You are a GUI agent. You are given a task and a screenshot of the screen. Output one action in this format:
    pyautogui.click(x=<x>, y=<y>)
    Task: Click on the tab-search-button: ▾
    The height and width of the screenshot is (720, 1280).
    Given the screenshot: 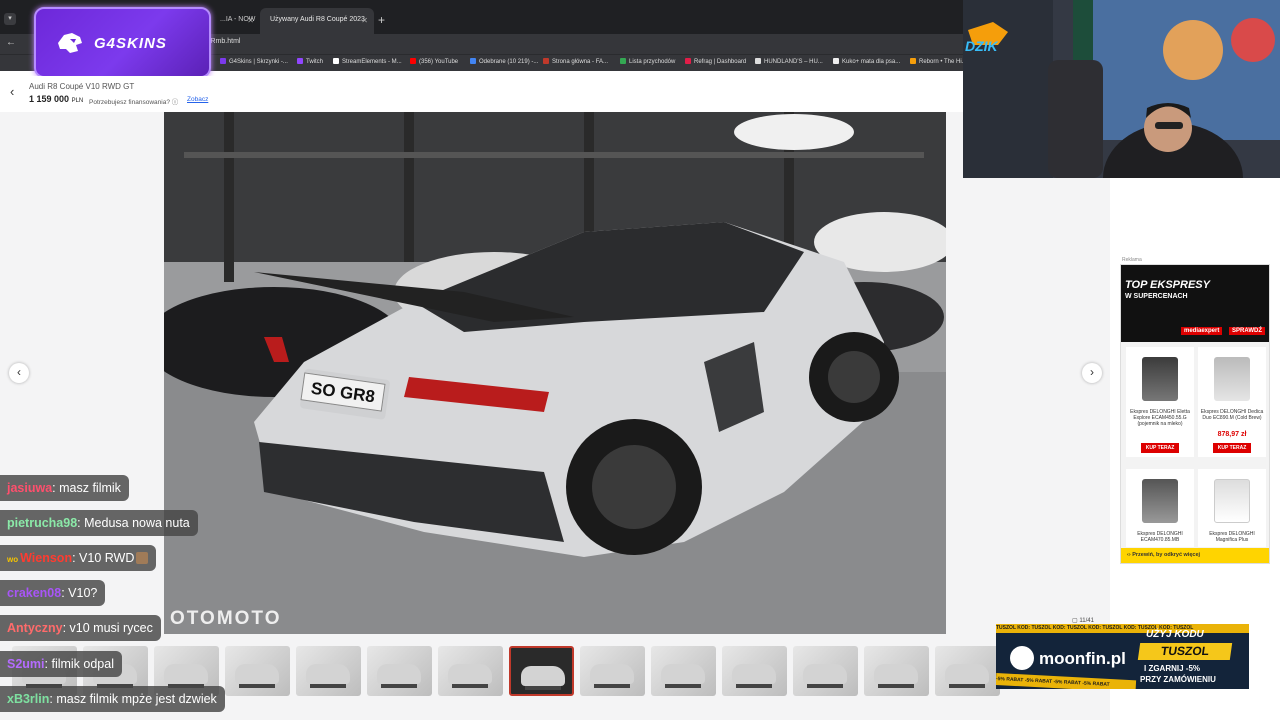 What is the action you would take?
    pyautogui.click(x=10, y=19)
    